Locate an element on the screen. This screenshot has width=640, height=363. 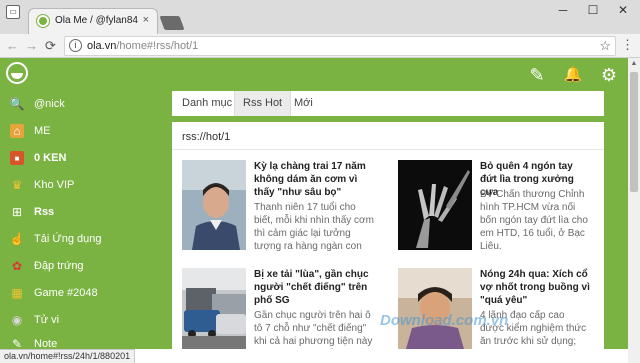
sidebar-item-apps: ☝ Tải Ứng dụng is located at coordinates (56, 239).